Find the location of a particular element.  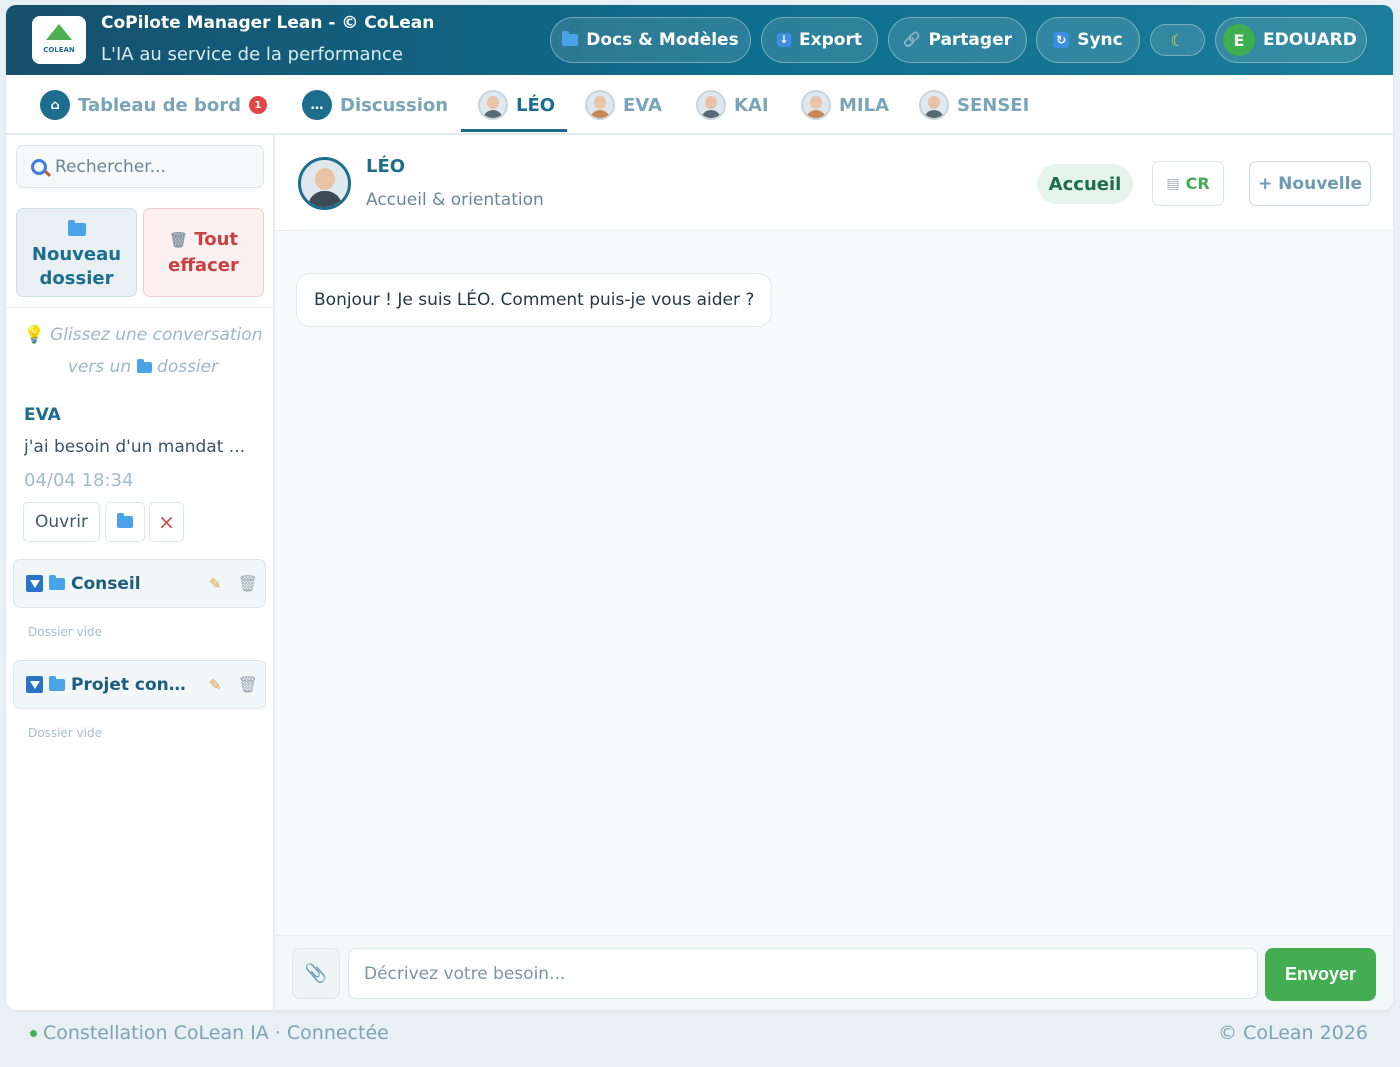

mode-pill: Accueil is located at coordinates (1085, 184).